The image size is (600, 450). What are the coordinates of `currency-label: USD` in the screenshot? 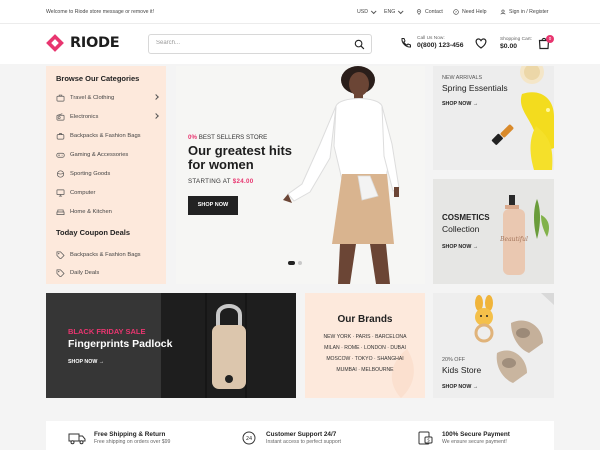 It's located at (362, 12).